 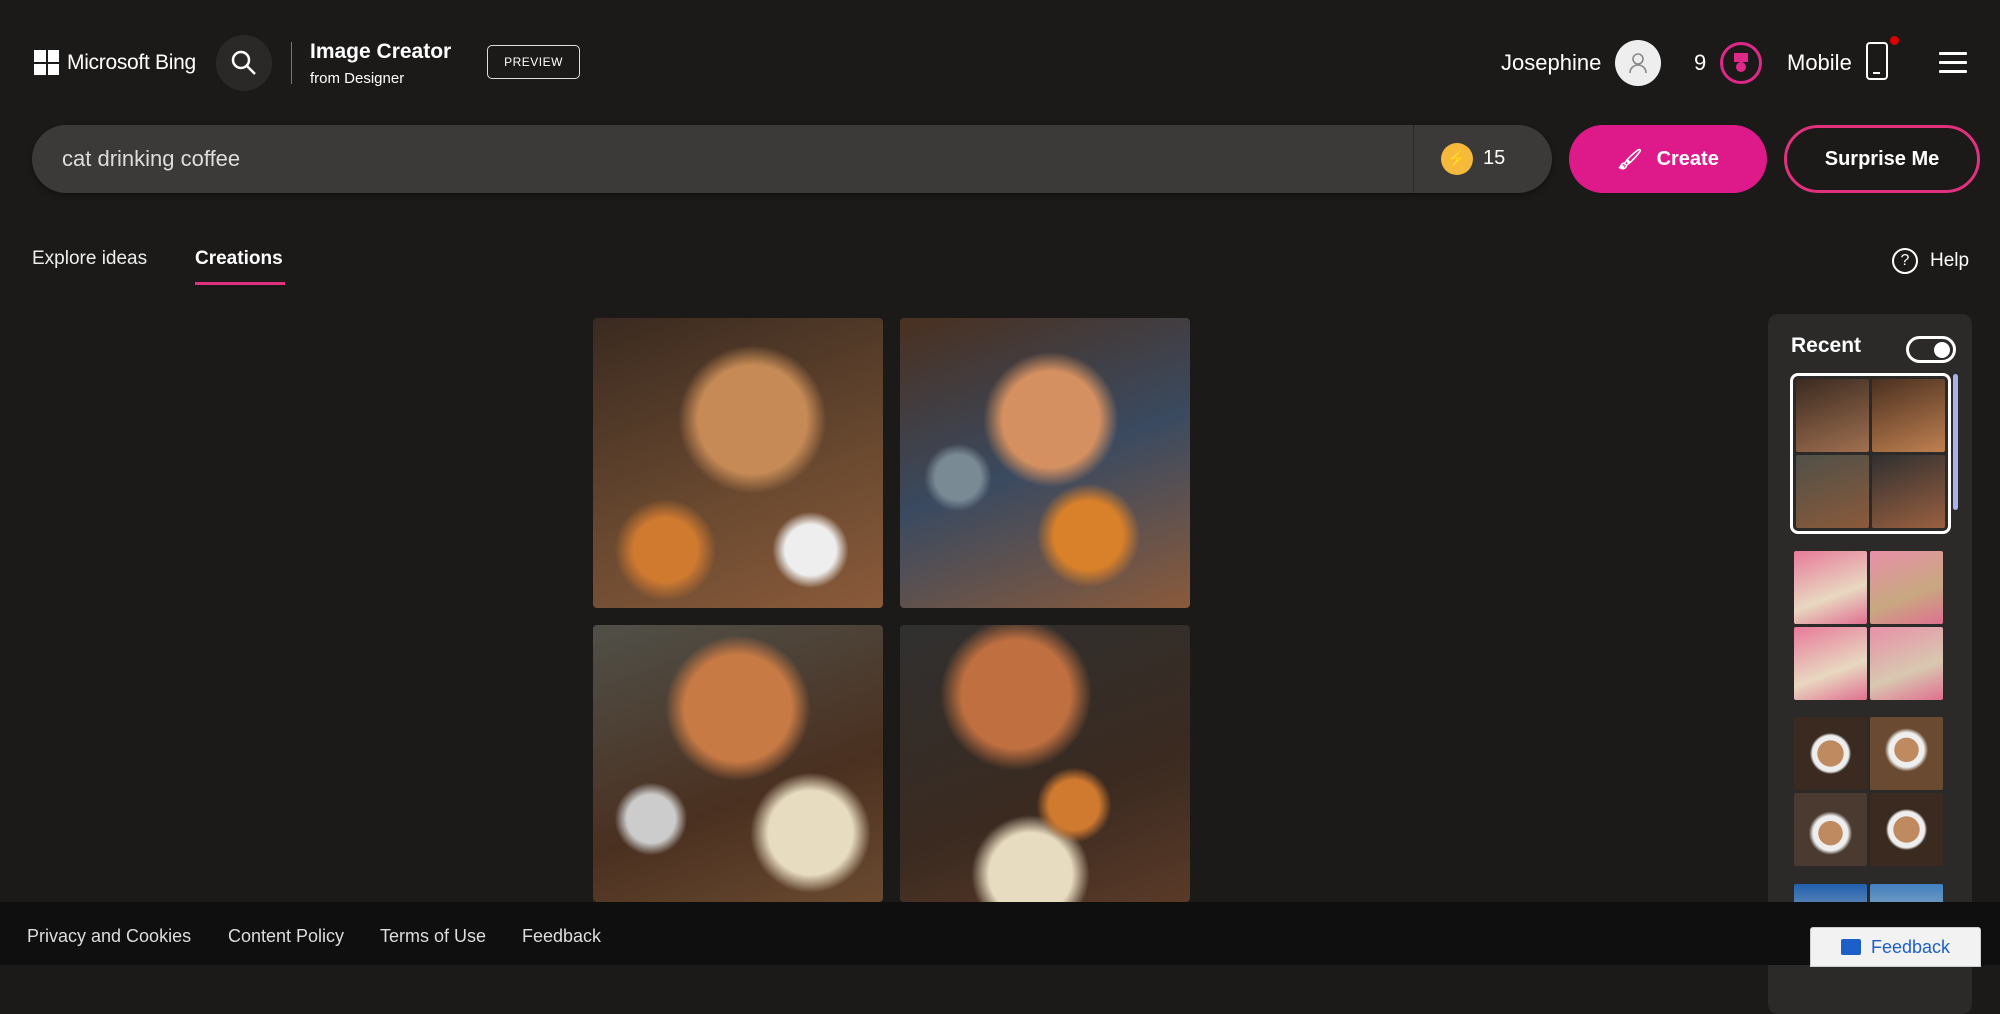 I want to click on user-name: Josephine, so click(x=1551, y=63).